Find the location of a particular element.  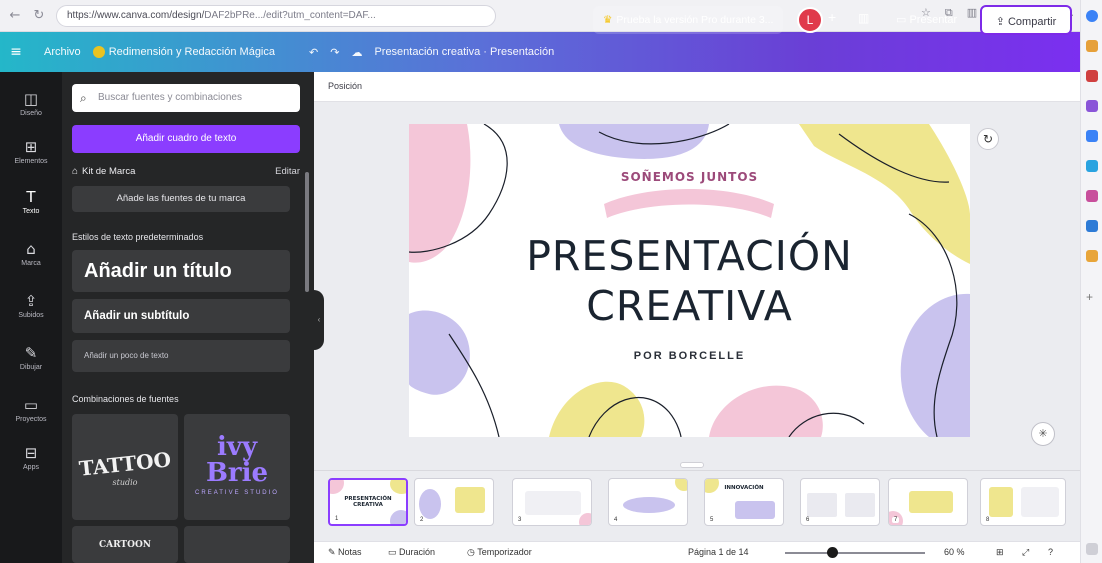

thumbnail-1: PRESENTACIÓN CREATIVA 1 is located at coordinates (368, 502).